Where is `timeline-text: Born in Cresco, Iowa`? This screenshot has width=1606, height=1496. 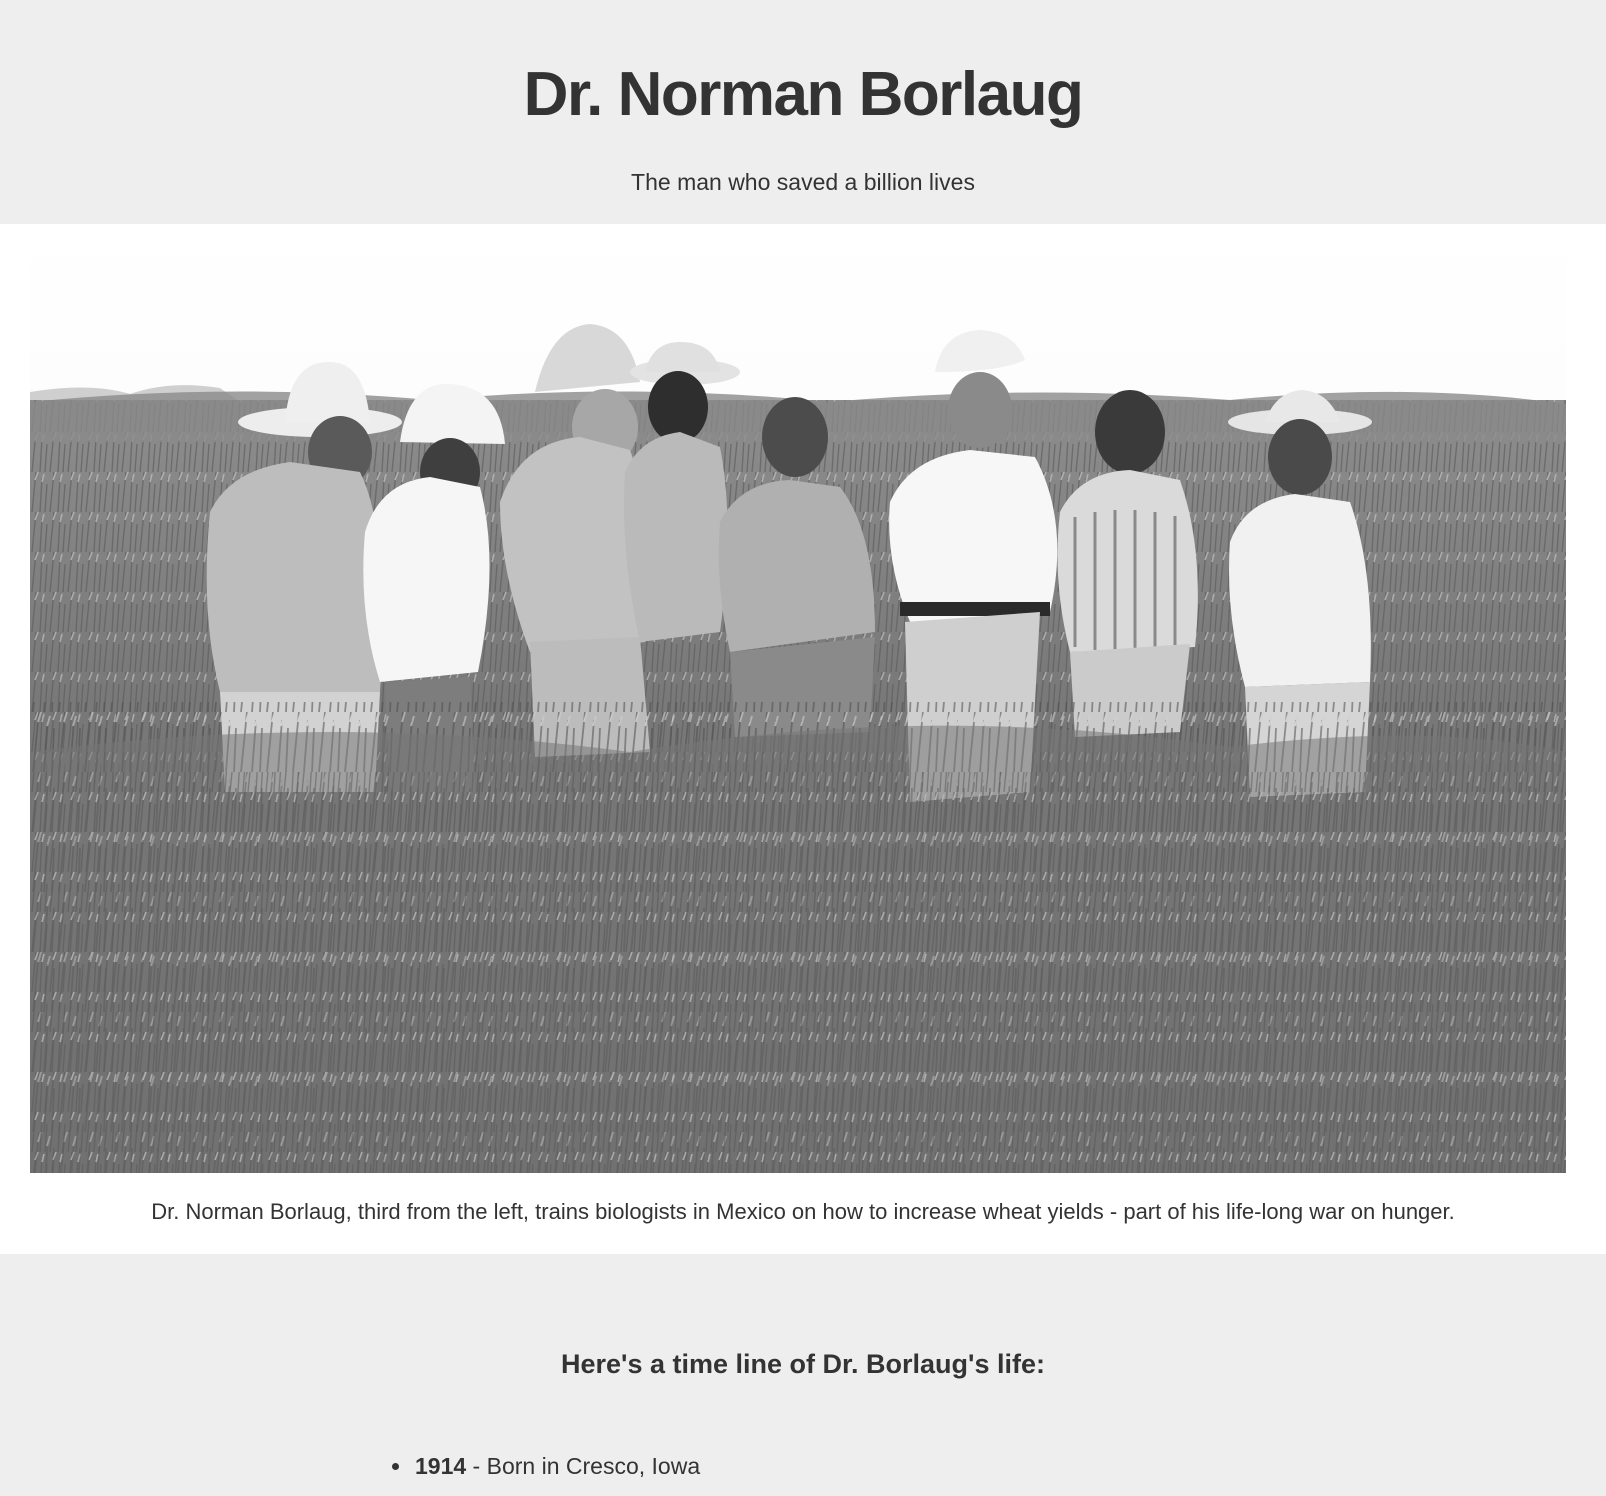
timeline-text: Born in Cresco, Iowa is located at coordinates (593, 1466).